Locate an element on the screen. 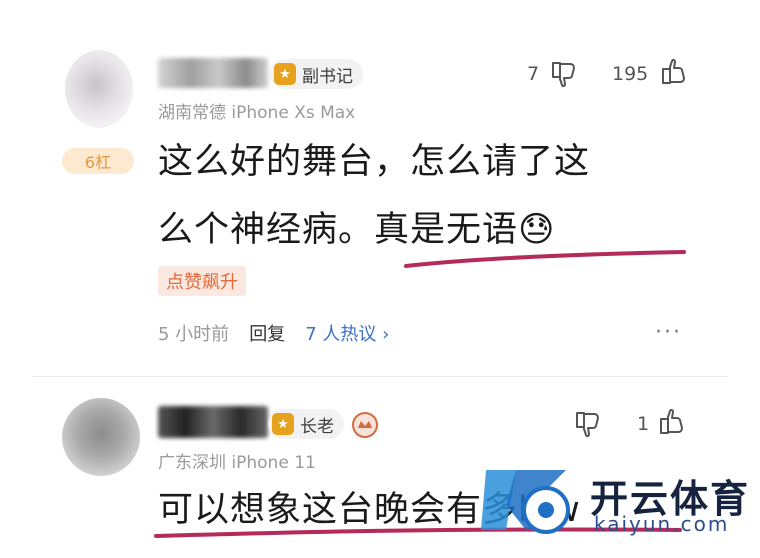 The height and width of the screenshot is (558, 760). comment-actions: 5 小时前 回复 7 人热议 › is located at coordinates (273, 333).